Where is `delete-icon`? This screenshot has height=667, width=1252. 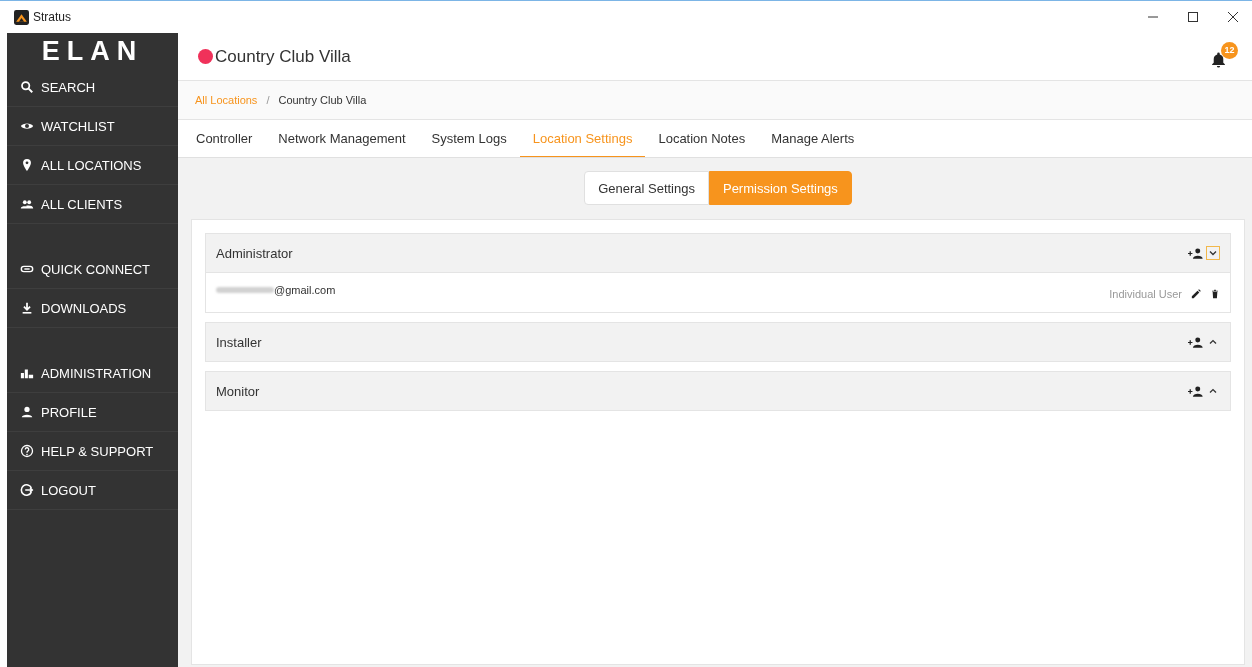
delete-icon is located at coordinates (1215, 294).